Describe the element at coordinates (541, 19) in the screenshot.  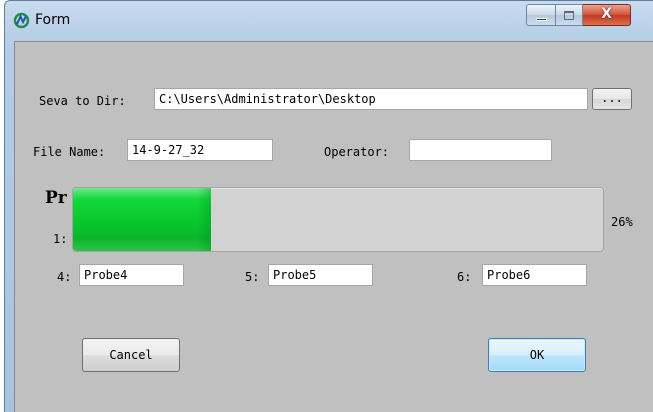
I see `minimize-icon` at that location.